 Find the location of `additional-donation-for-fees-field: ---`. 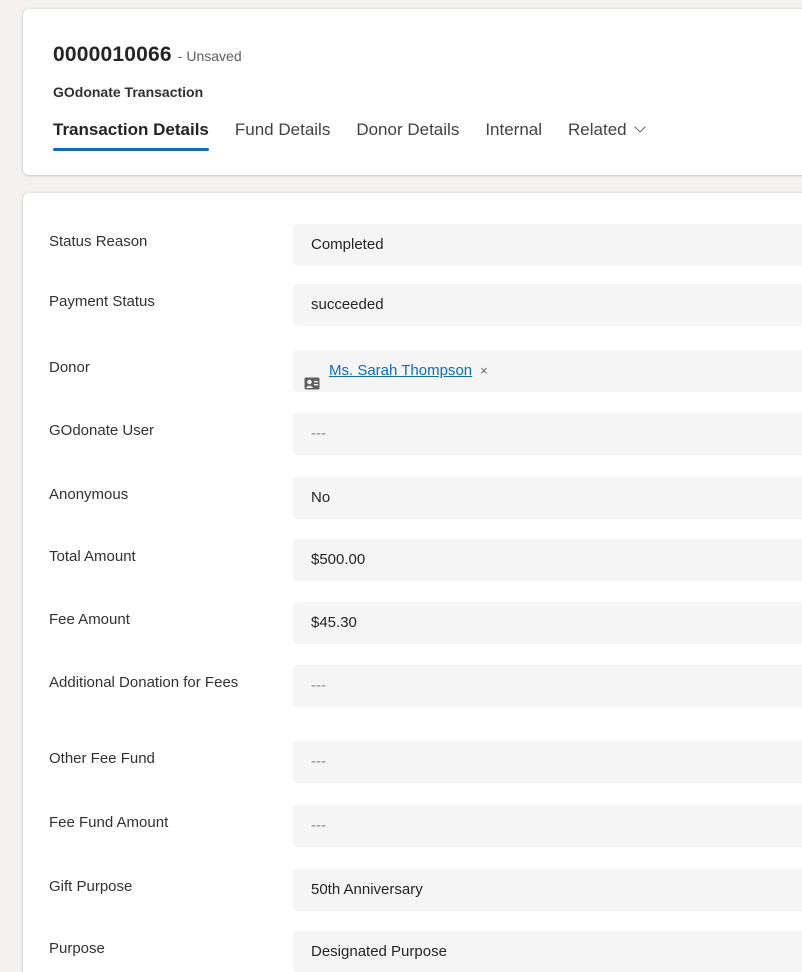

additional-donation-for-fees-field: --- is located at coordinates (547, 686).